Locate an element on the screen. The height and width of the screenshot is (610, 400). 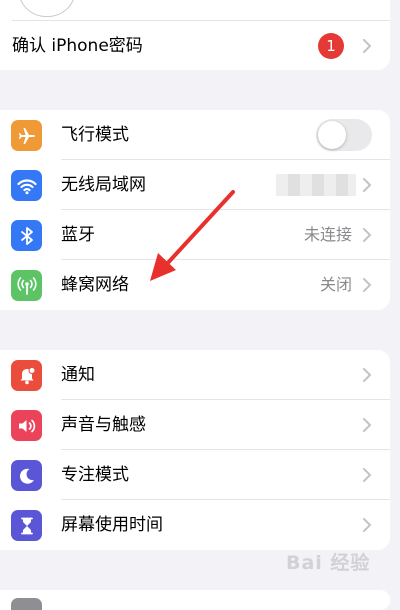
confirm-iphone-password-row: 确认 iPhone密码 1 is located at coordinates (195, 45).